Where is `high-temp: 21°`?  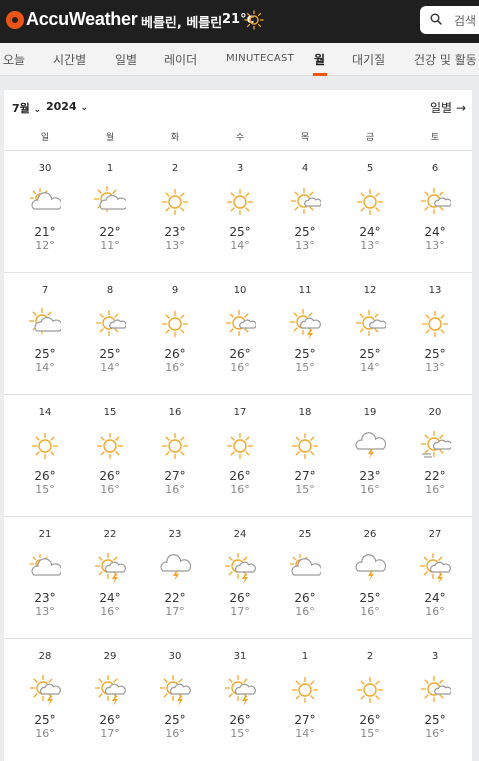 high-temp: 21° is located at coordinates (45, 232).